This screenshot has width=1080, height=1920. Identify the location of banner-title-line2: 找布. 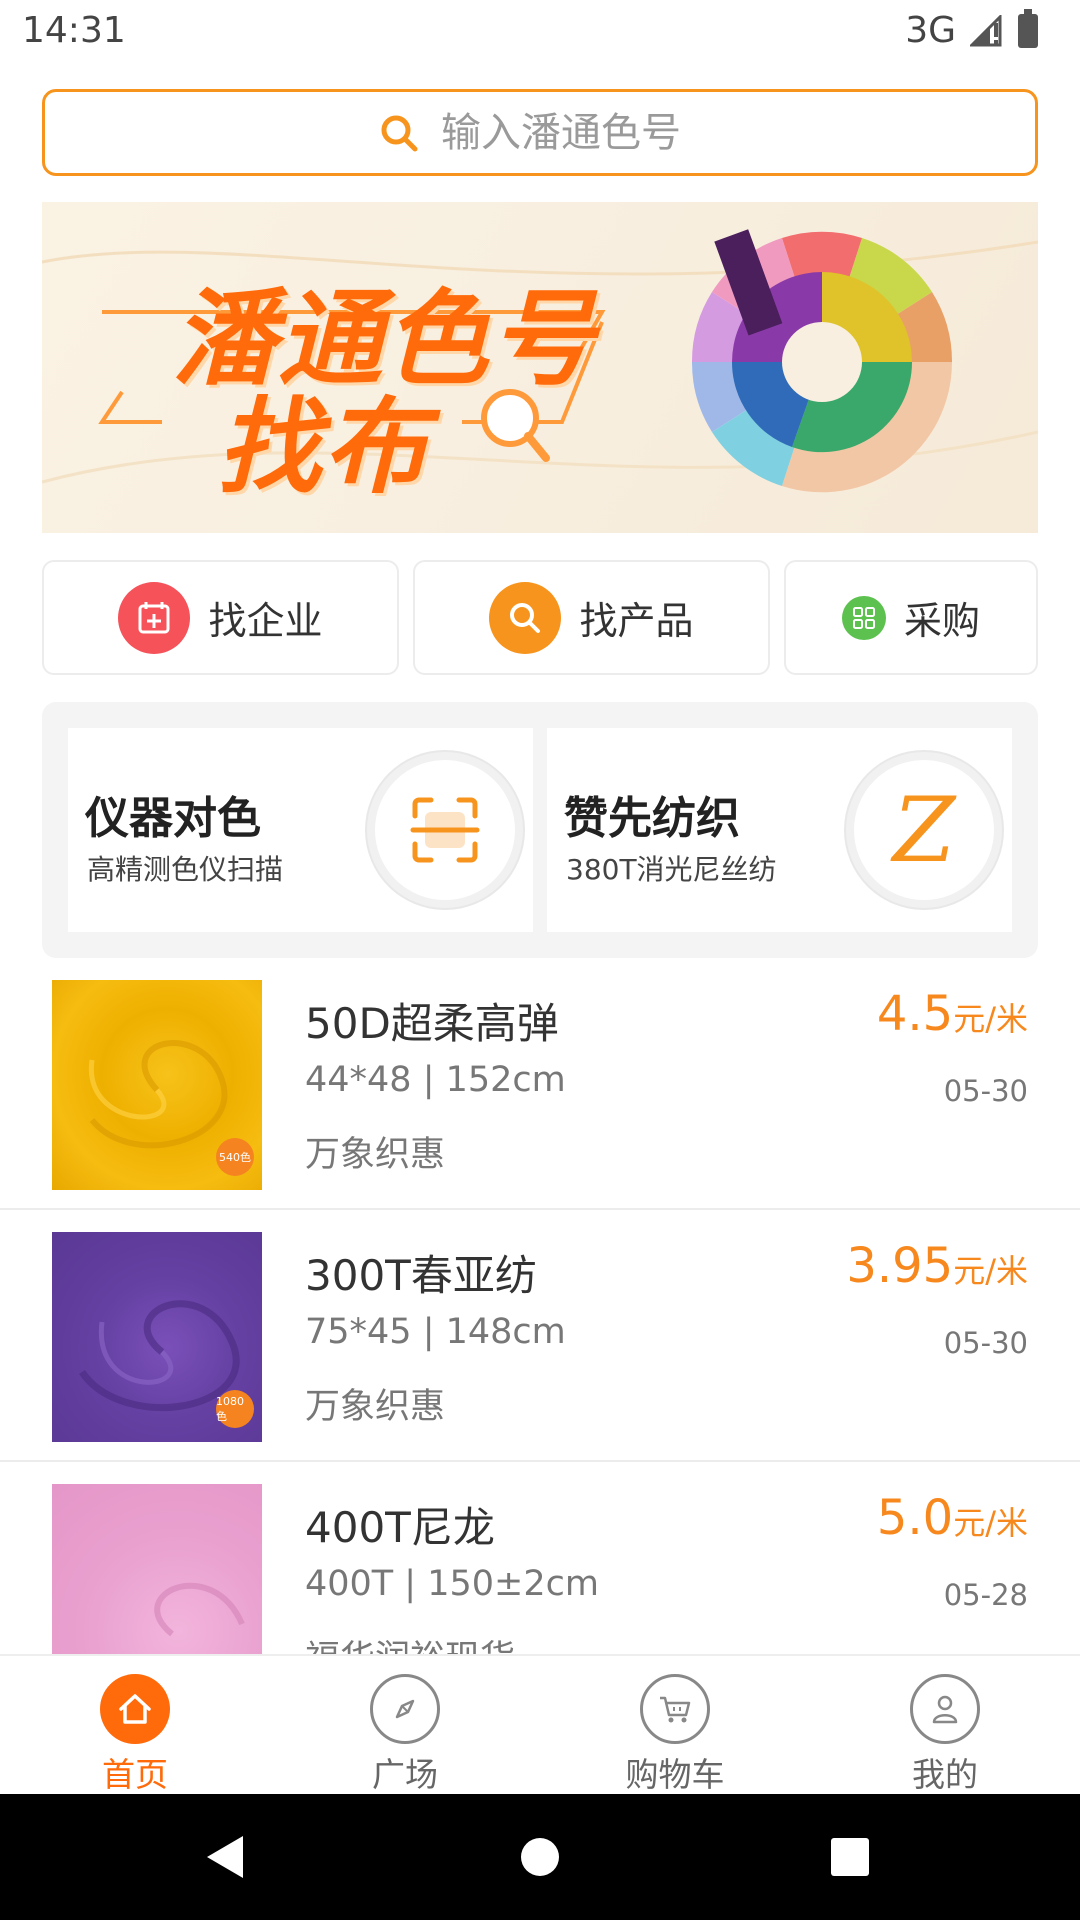
(323, 447).